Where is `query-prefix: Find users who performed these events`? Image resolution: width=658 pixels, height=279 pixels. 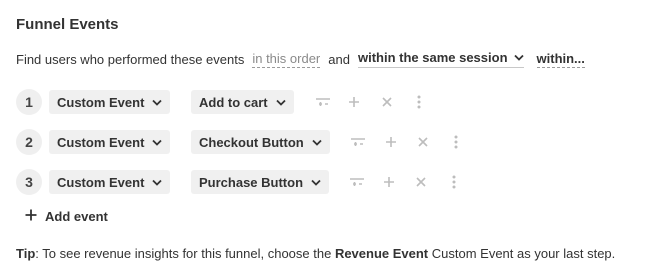 query-prefix: Find users who performed these events is located at coordinates (130, 59).